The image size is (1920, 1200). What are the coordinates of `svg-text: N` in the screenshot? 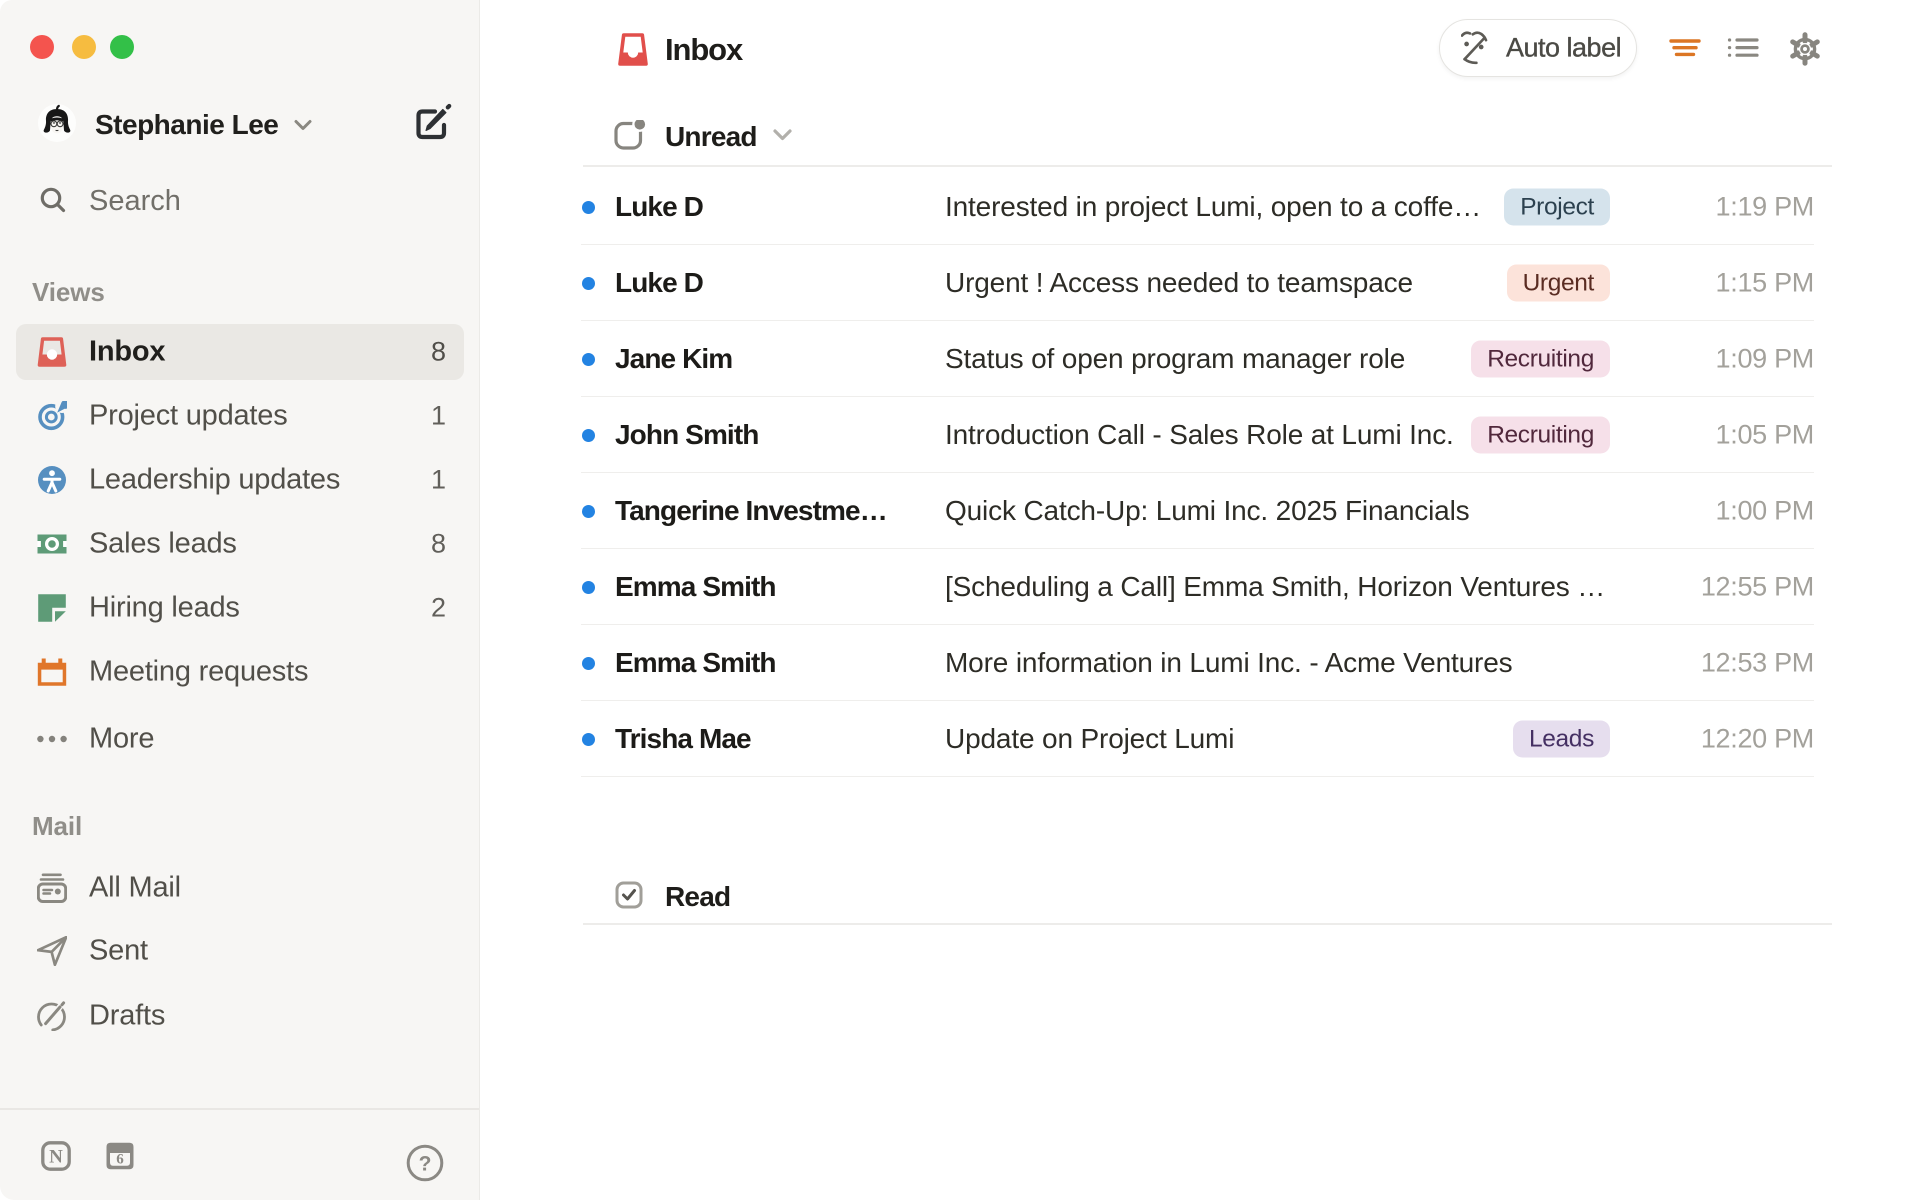 It's located at (56, 1157).